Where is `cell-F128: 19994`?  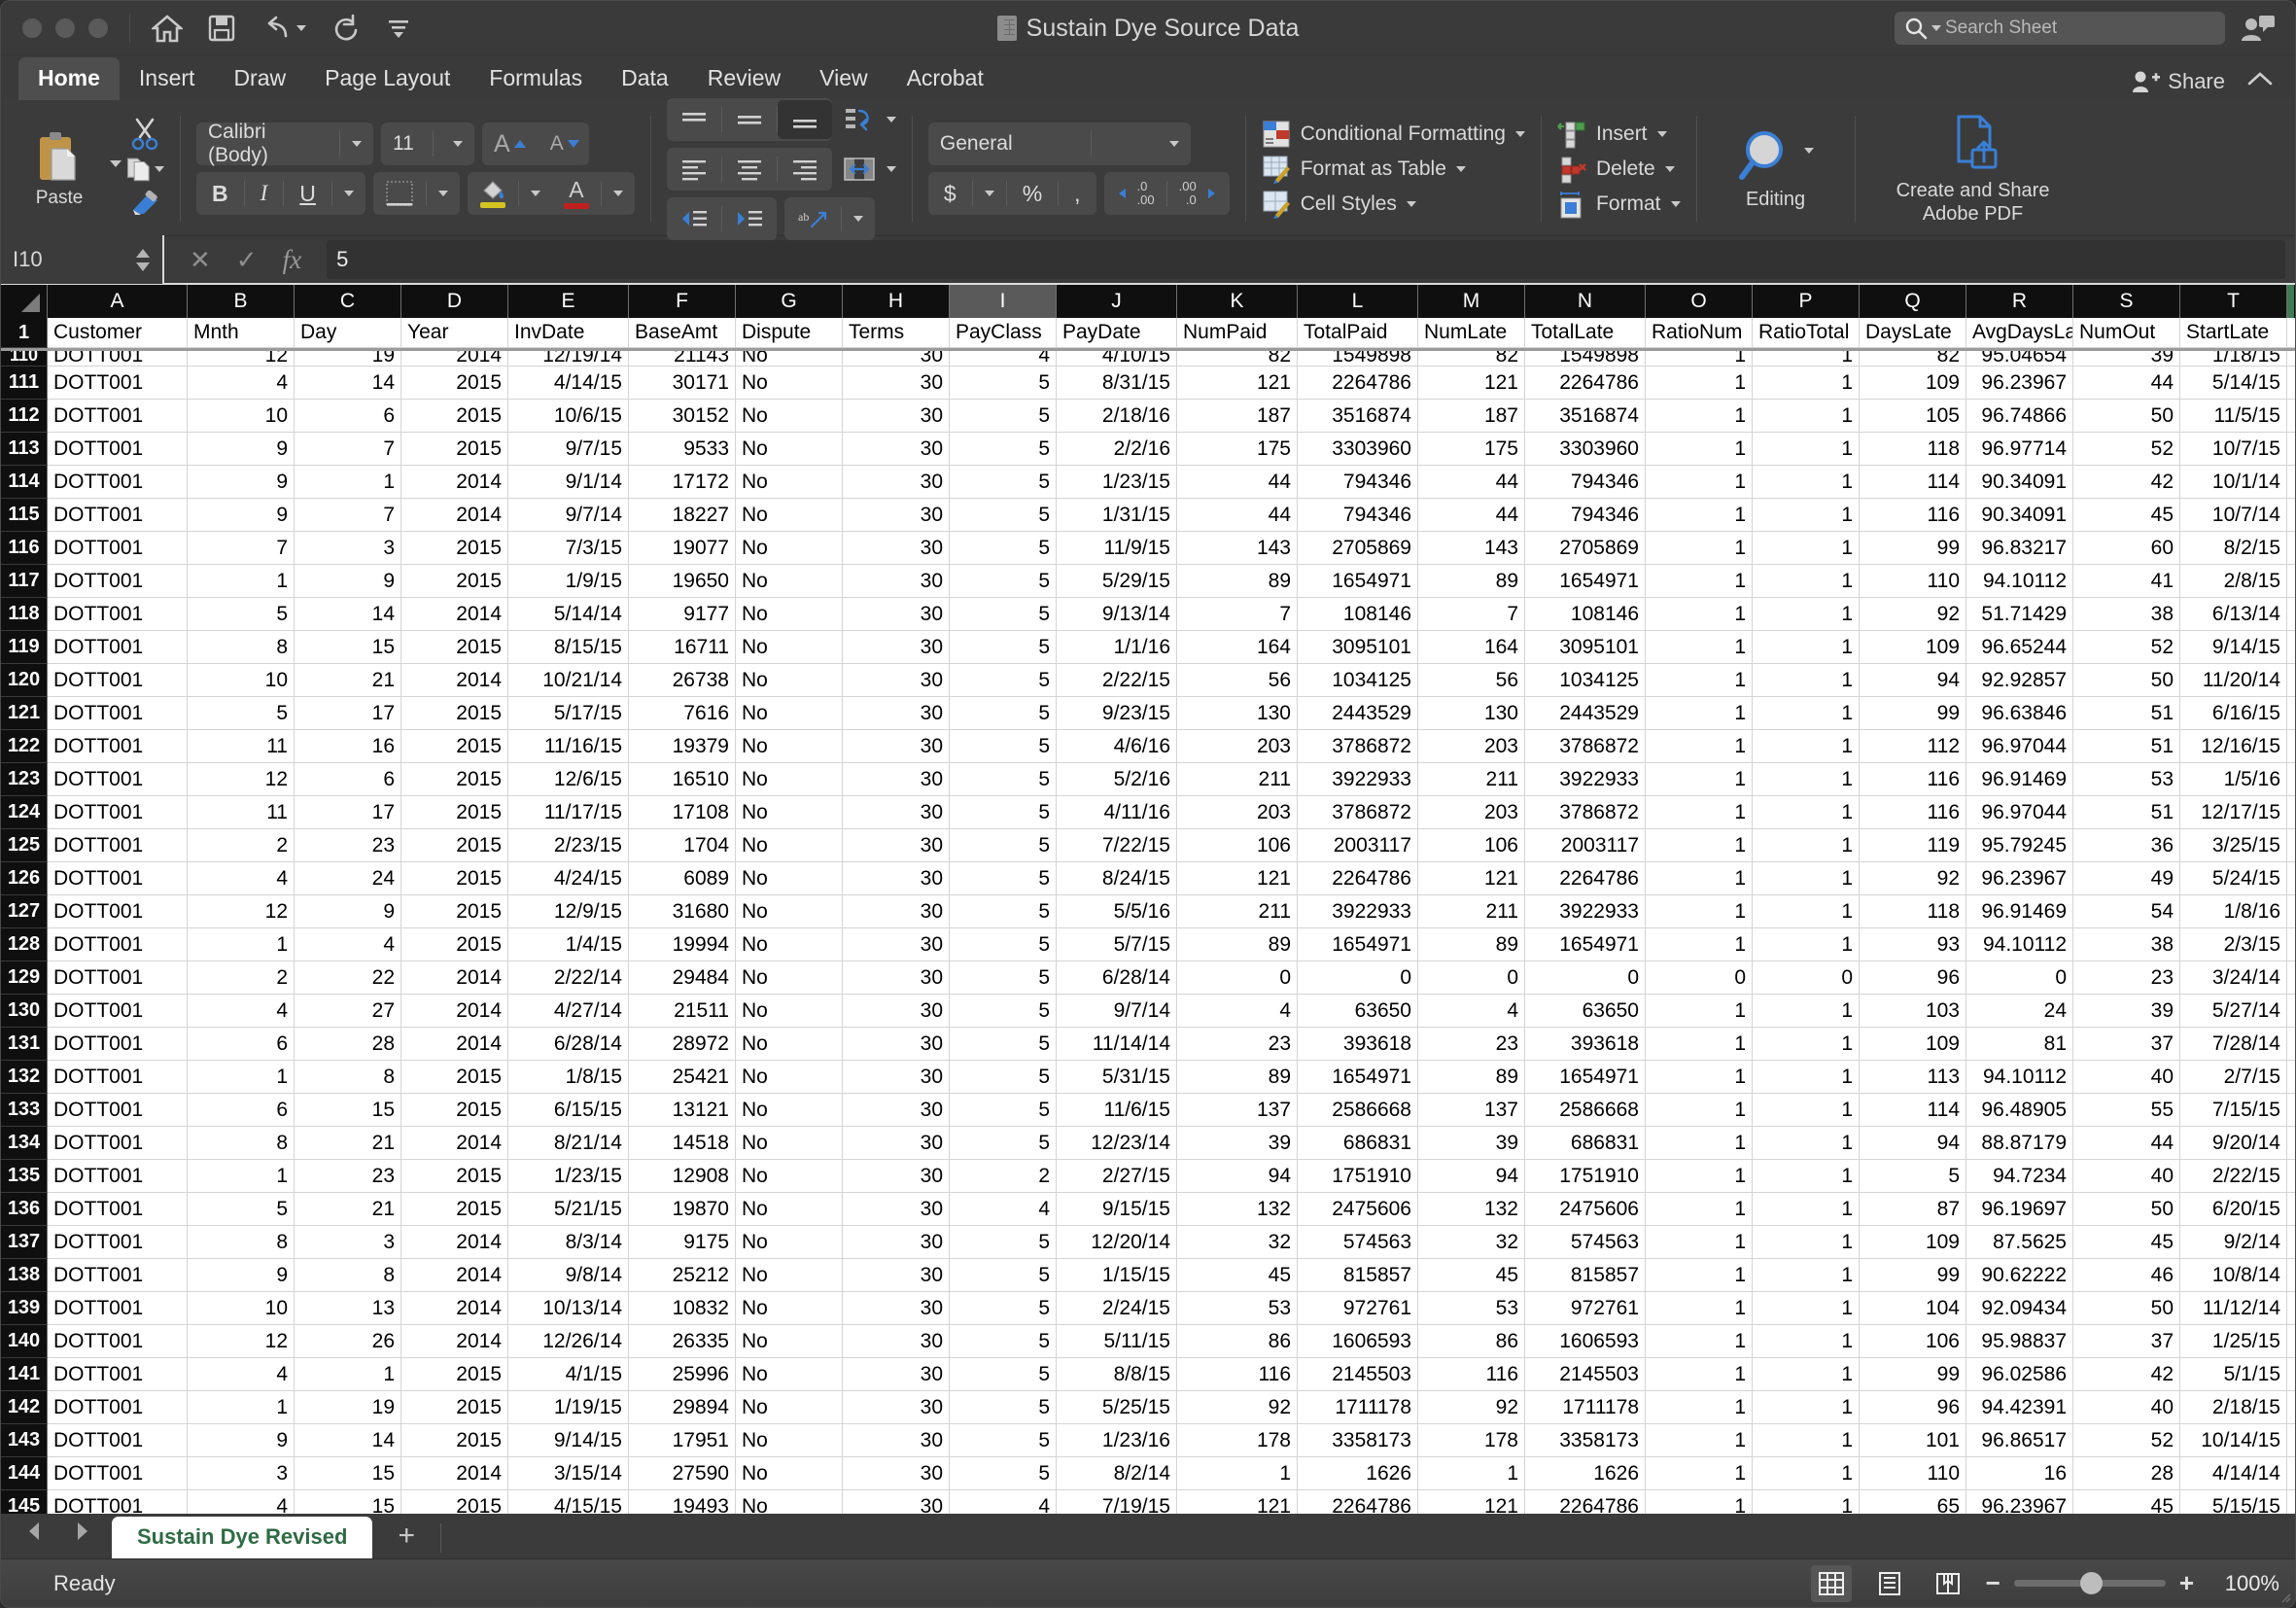
cell-F128: 19994 is located at coordinates (682, 944).